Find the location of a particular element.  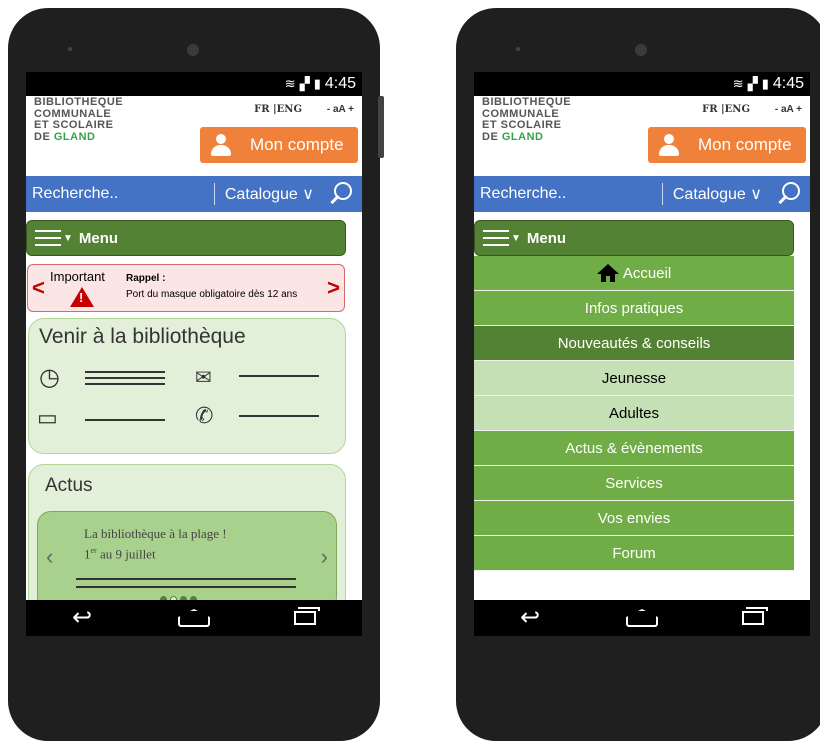

menu-item-label: Forum is located at coordinates (634, 553).